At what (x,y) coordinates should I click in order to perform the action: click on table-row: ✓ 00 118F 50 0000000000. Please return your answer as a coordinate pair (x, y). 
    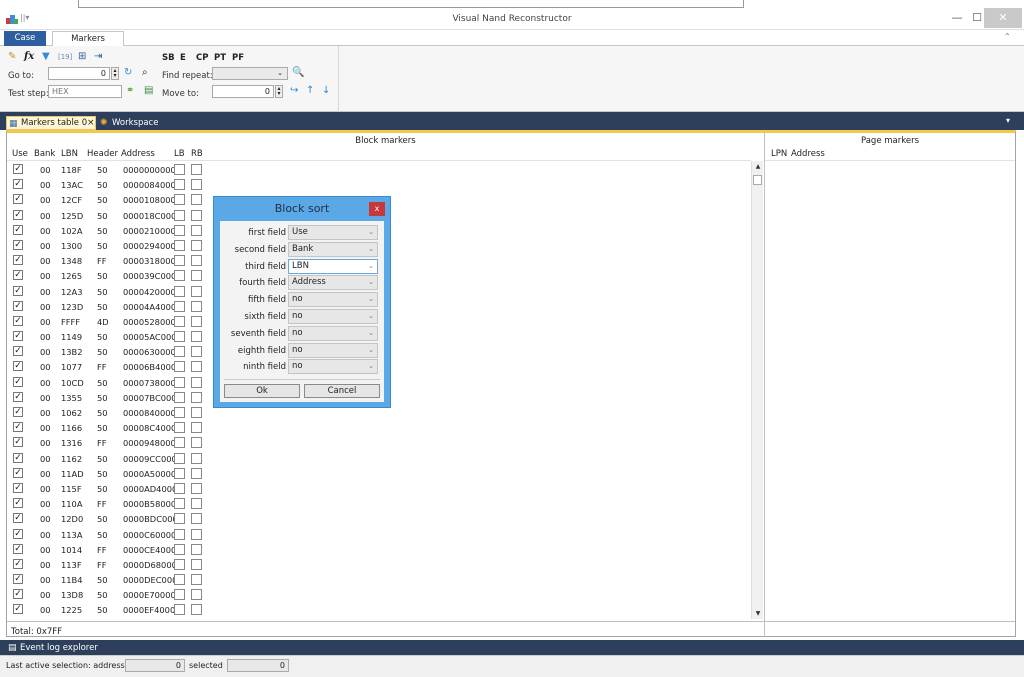
    Looking at the image, I should click on (107, 170).